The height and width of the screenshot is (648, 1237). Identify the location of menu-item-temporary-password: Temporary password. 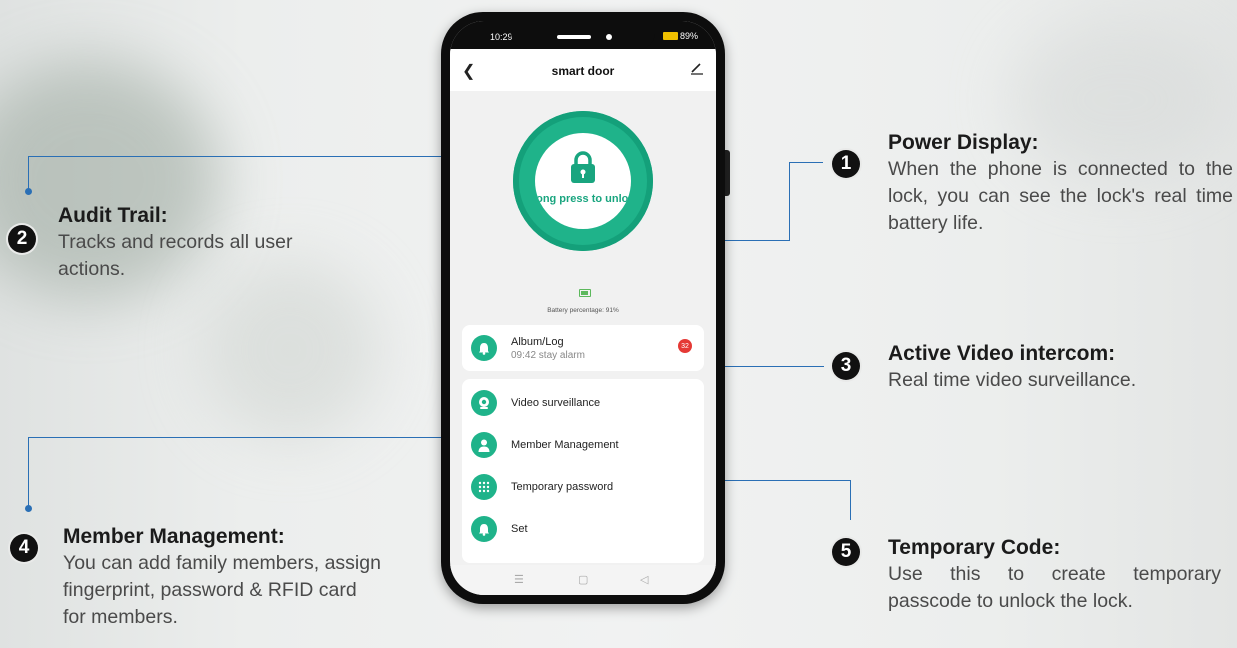
(542, 487).